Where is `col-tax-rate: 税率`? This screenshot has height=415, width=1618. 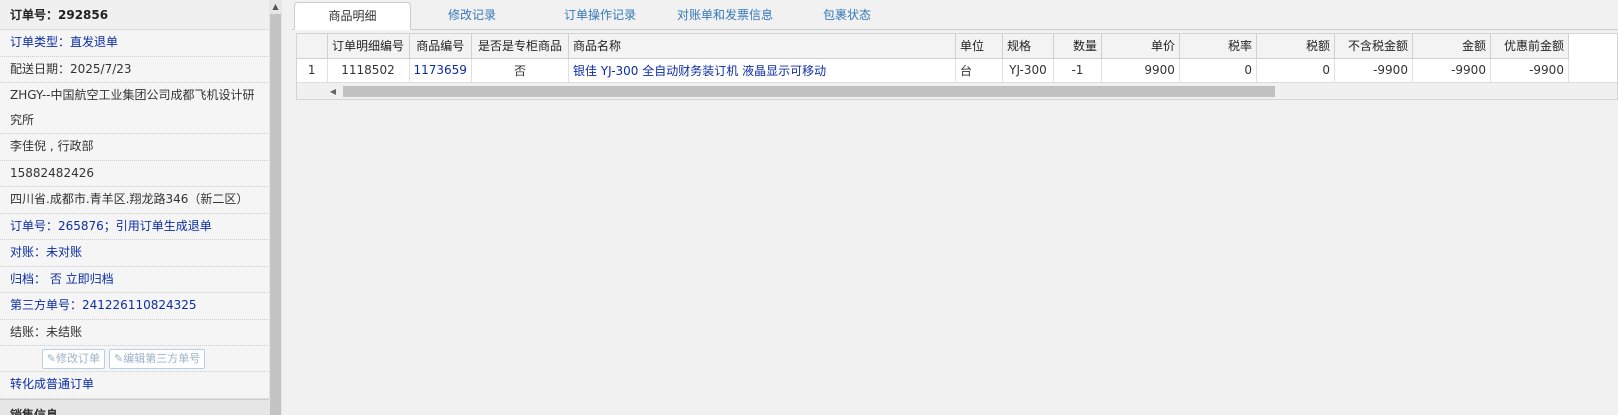
col-tax-rate: 税率 is located at coordinates (1218, 46).